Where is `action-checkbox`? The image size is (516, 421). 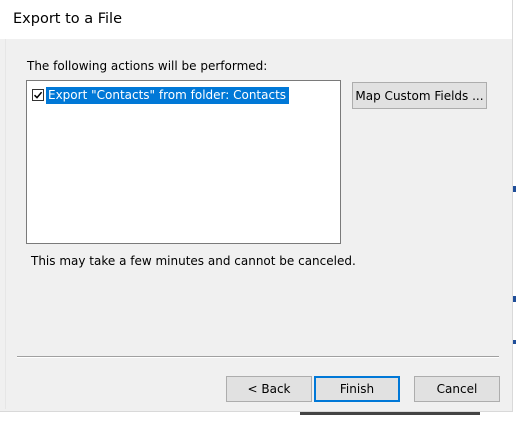 action-checkbox is located at coordinates (38, 95).